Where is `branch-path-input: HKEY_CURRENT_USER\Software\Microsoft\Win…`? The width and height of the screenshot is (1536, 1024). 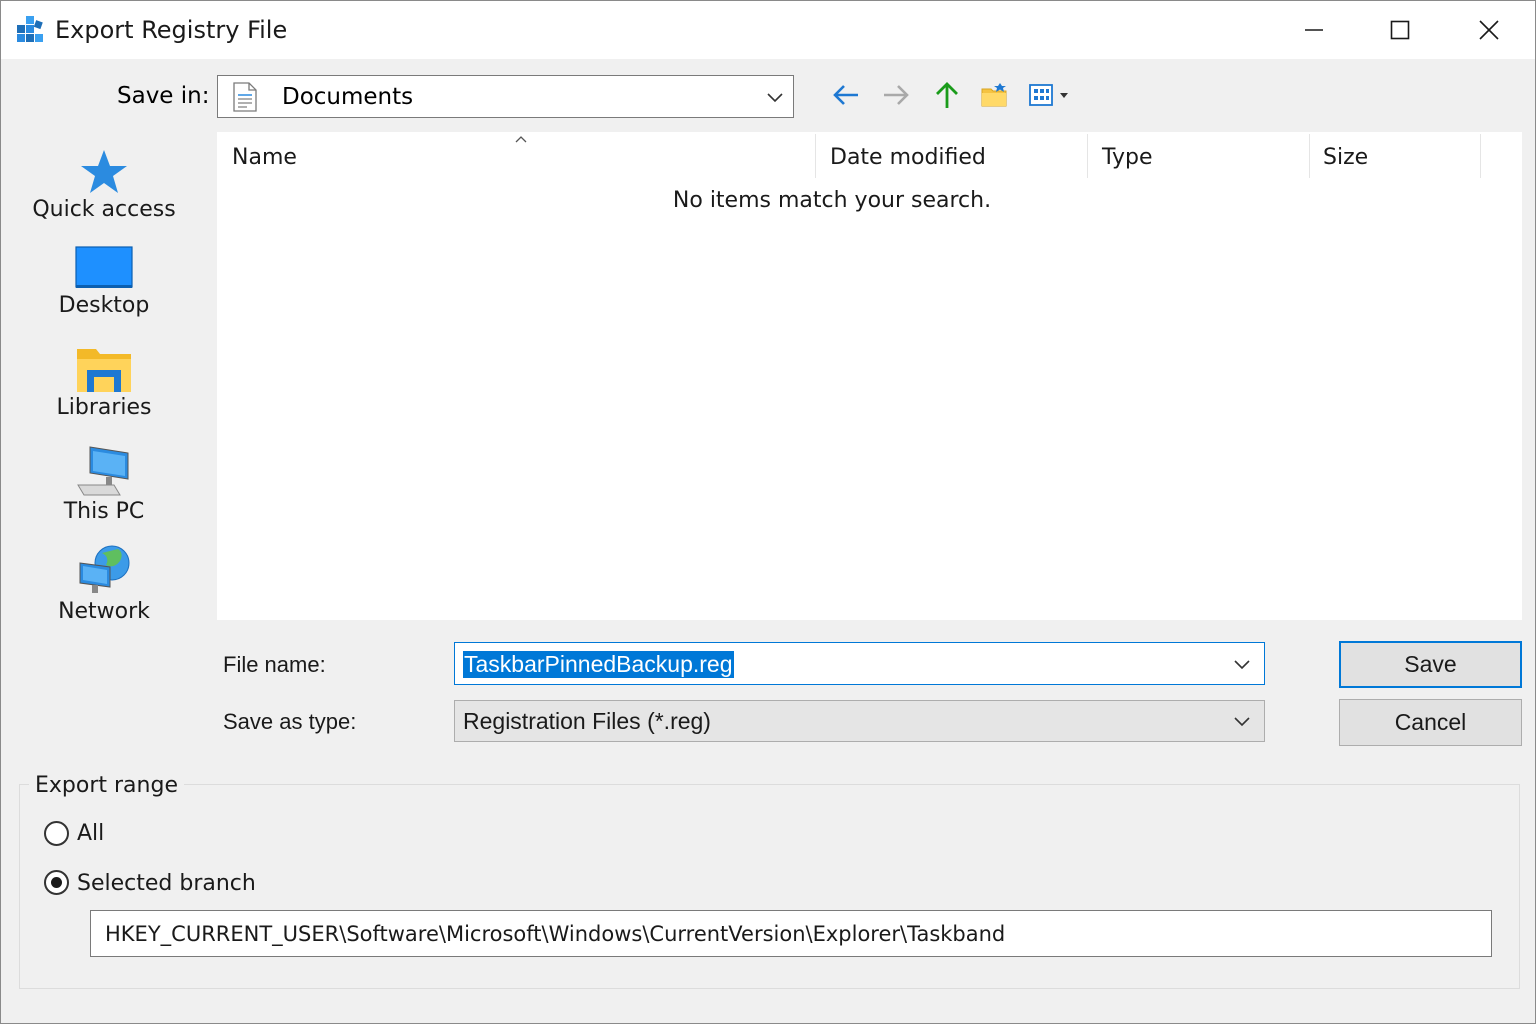 branch-path-input: HKEY_CURRENT_USER\Software\Microsoft\Win… is located at coordinates (791, 933).